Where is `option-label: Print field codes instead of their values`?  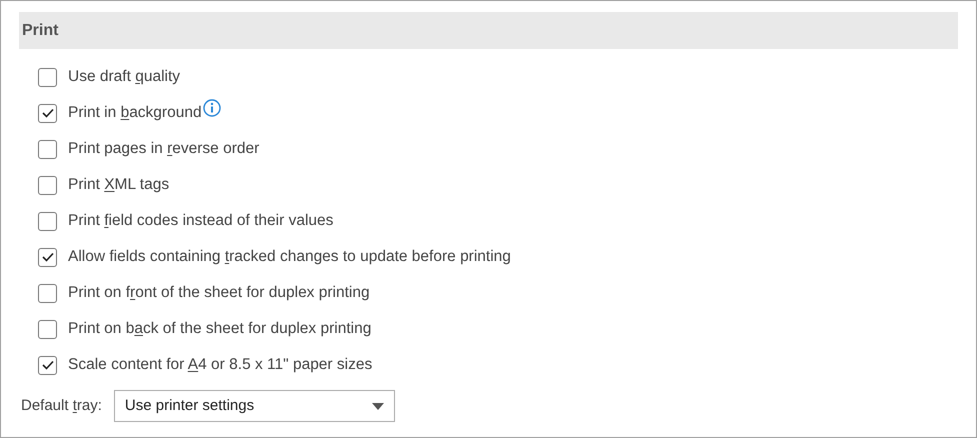
option-label: Print field codes instead of their values is located at coordinates (201, 221).